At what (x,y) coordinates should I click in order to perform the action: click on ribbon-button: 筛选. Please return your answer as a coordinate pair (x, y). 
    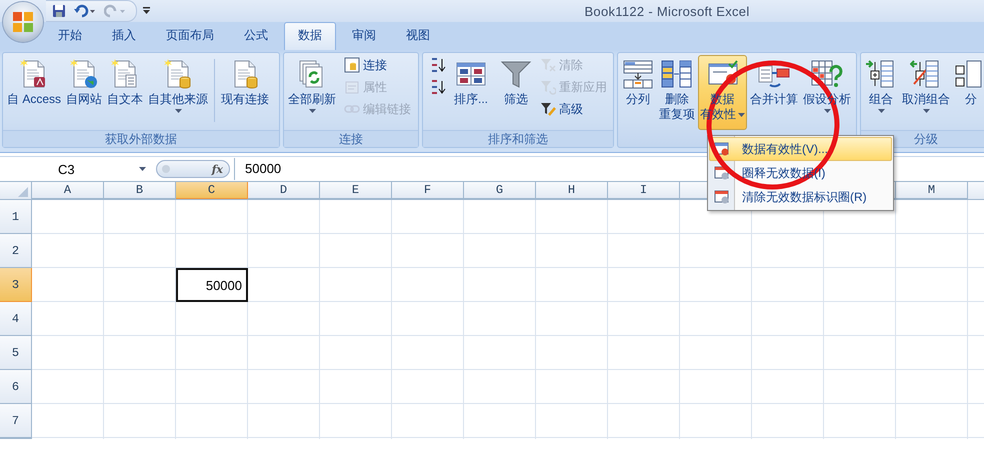
    Looking at the image, I should click on (516, 92).